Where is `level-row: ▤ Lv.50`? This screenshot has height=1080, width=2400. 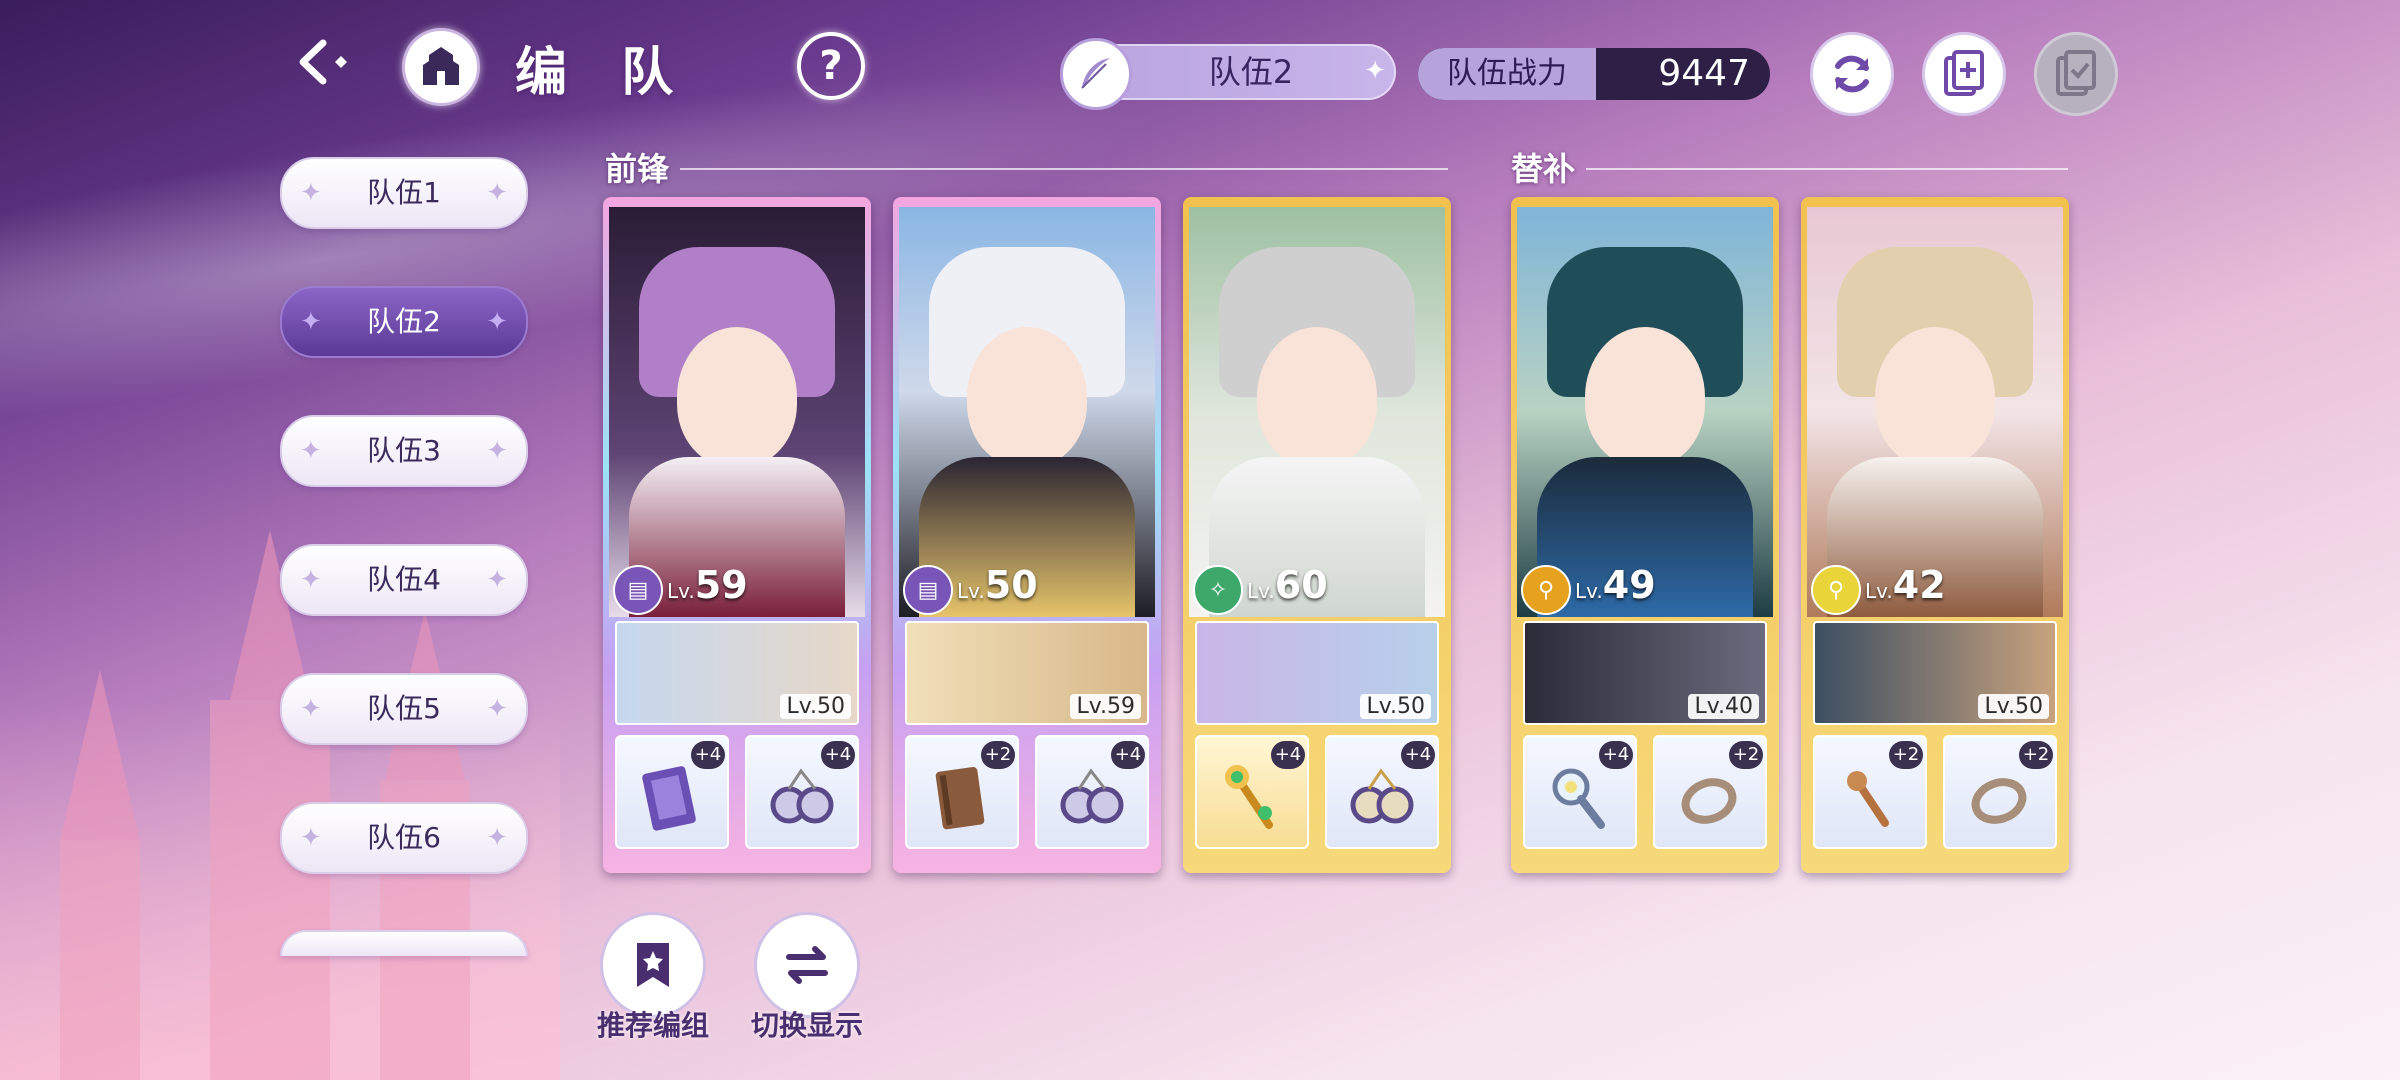
level-row: ▤ Lv.50 is located at coordinates (1003, 589).